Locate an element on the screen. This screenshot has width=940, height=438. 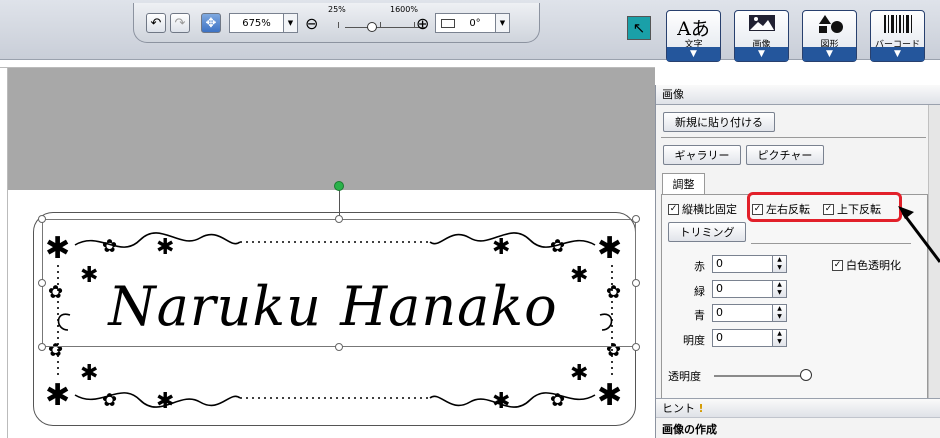
undo-button: ↶ is located at coordinates (156, 23).